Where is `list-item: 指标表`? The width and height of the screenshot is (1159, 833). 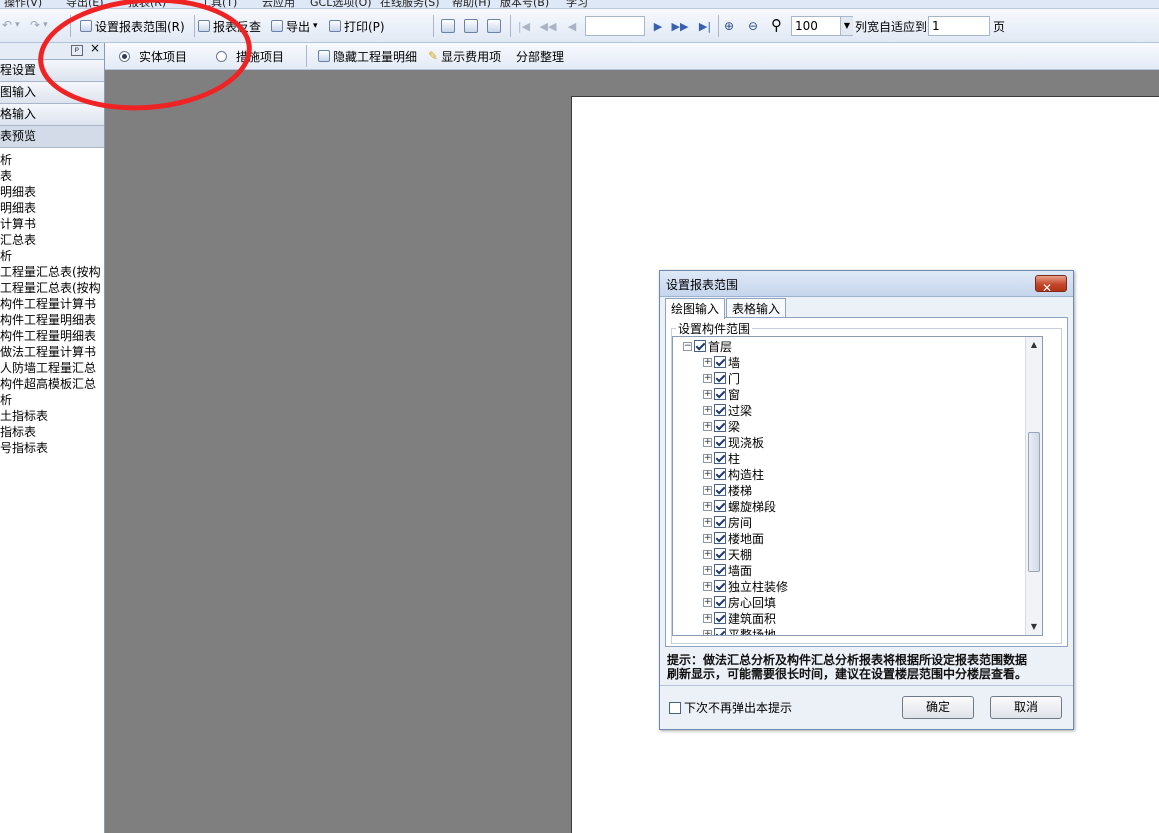 list-item: 指标表 is located at coordinates (52, 432).